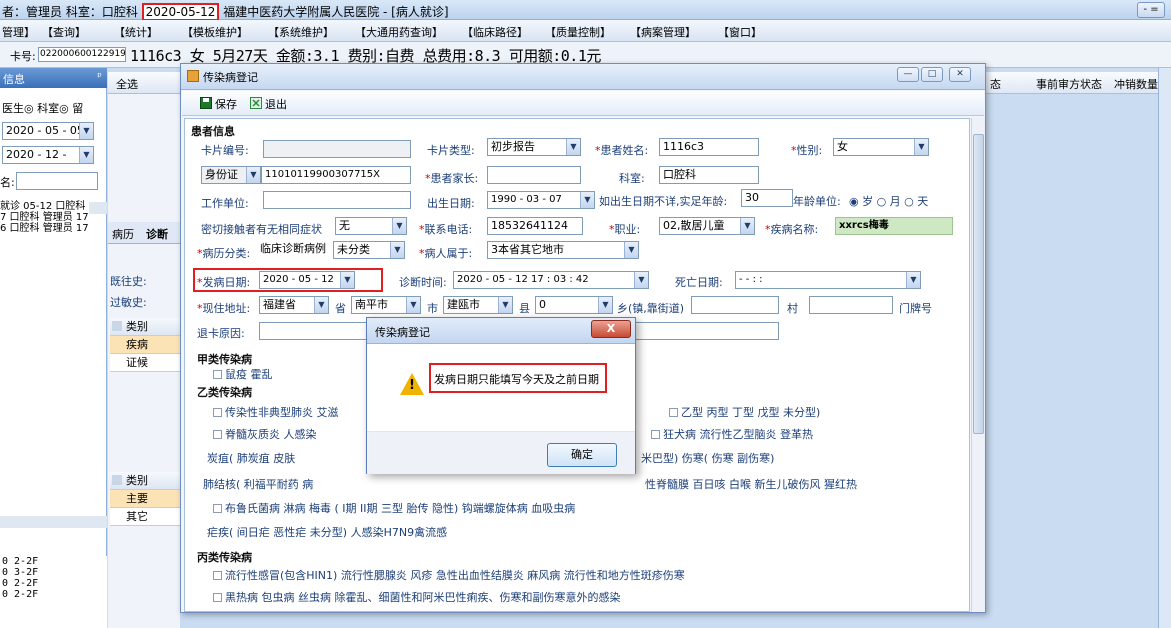 The image size is (1171, 628). What do you see at coordinates (64, 32) in the screenshot?
I see `menu-query: 【查询】` at bounding box center [64, 32].